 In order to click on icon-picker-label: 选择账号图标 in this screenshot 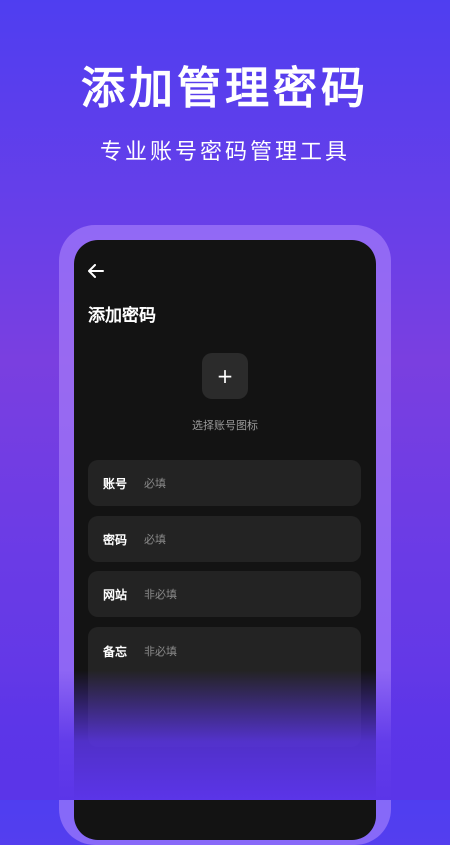, I will do `click(225, 425)`.